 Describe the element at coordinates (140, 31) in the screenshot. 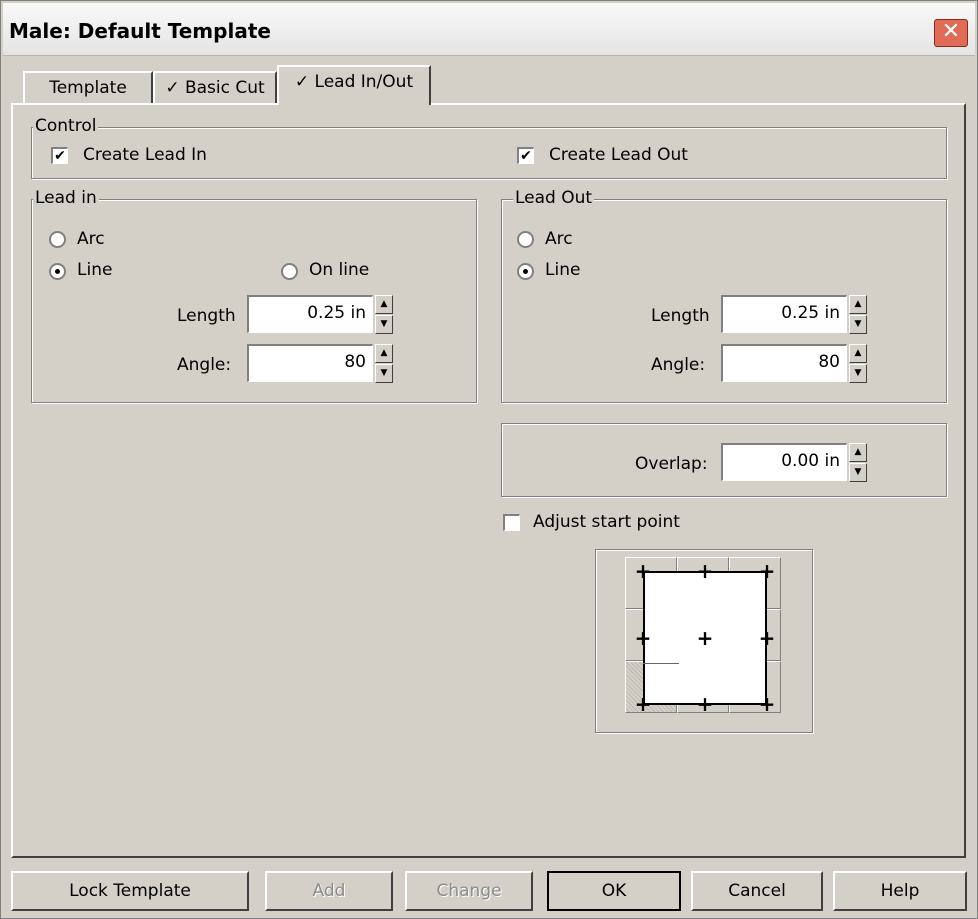

I see `window-title: Male: Default Template` at that location.